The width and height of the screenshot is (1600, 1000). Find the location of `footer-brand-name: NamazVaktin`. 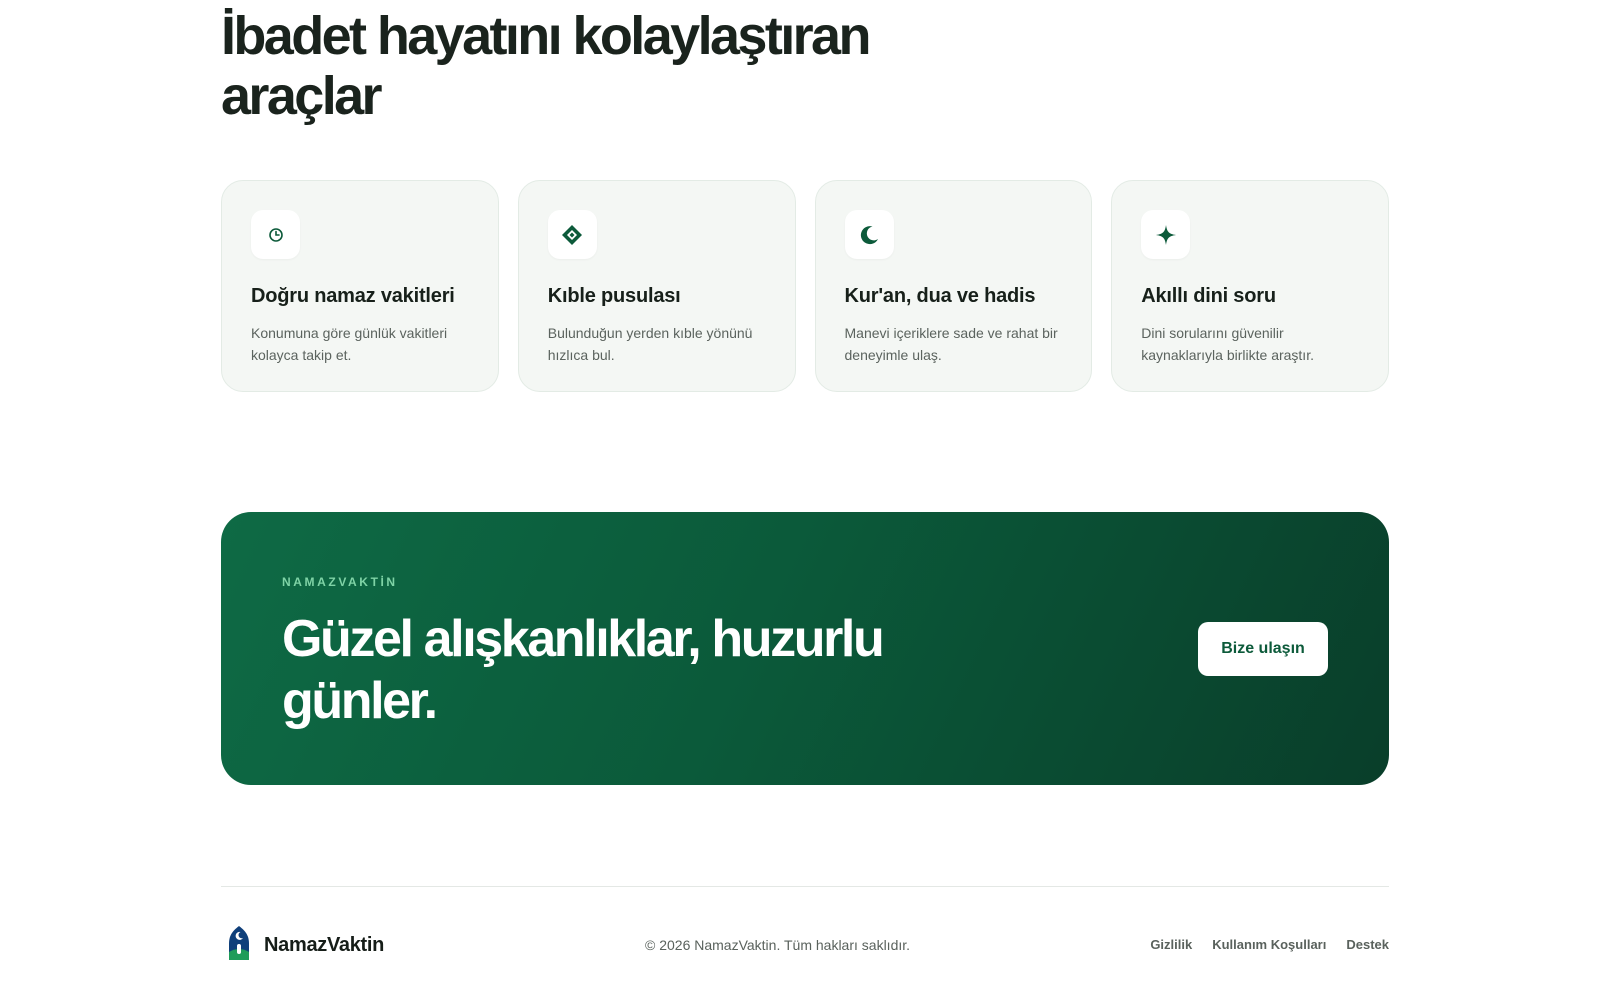

footer-brand-name: NamazVaktin is located at coordinates (324, 944).